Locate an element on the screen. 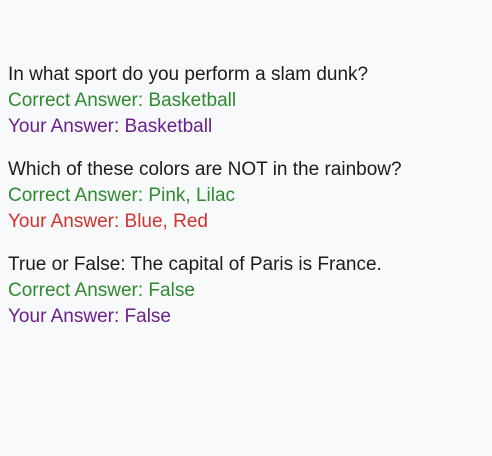  your-answer-text: Your Answer: Blue, Red is located at coordinates (108, 221).